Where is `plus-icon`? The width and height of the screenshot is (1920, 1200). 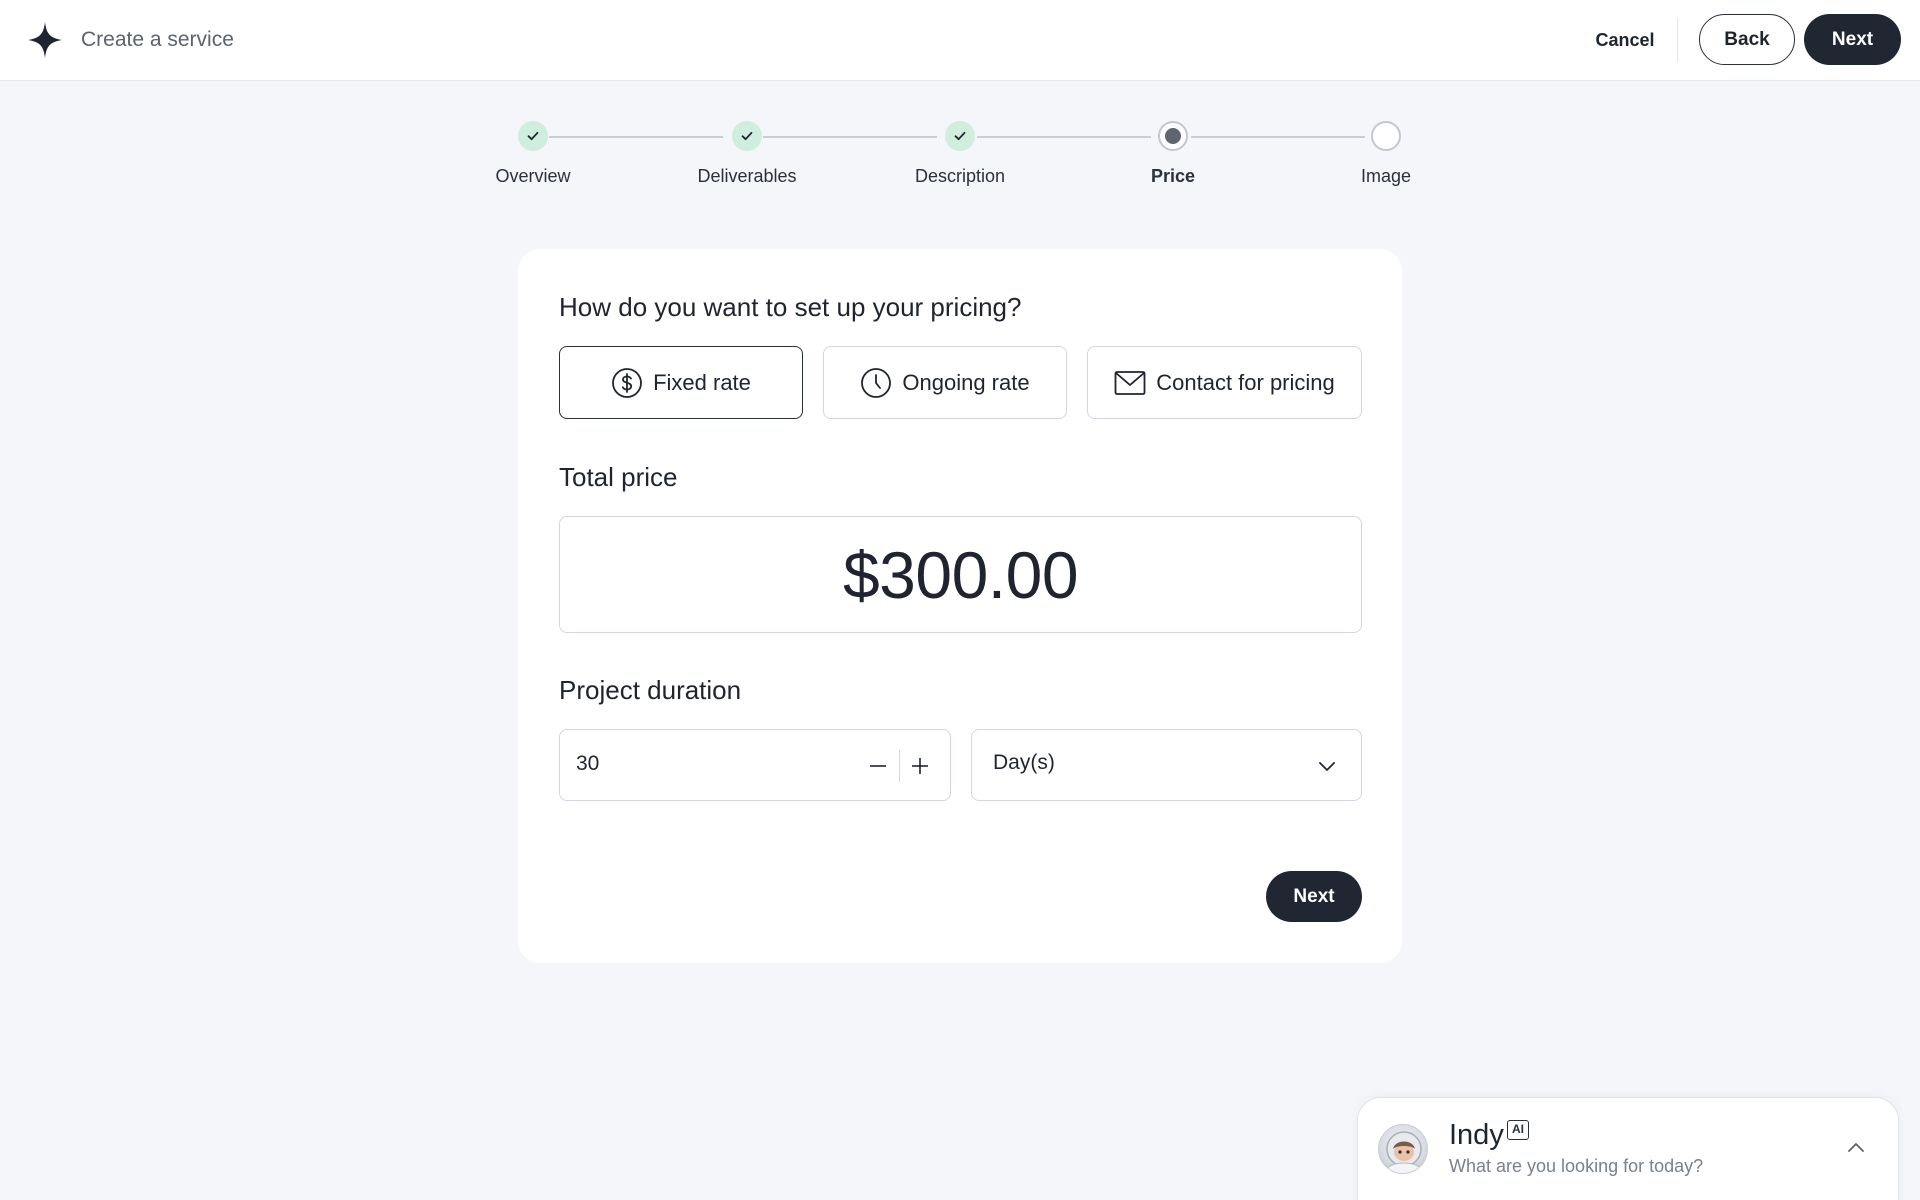 plus-icon is located at coordinates (920, 766).